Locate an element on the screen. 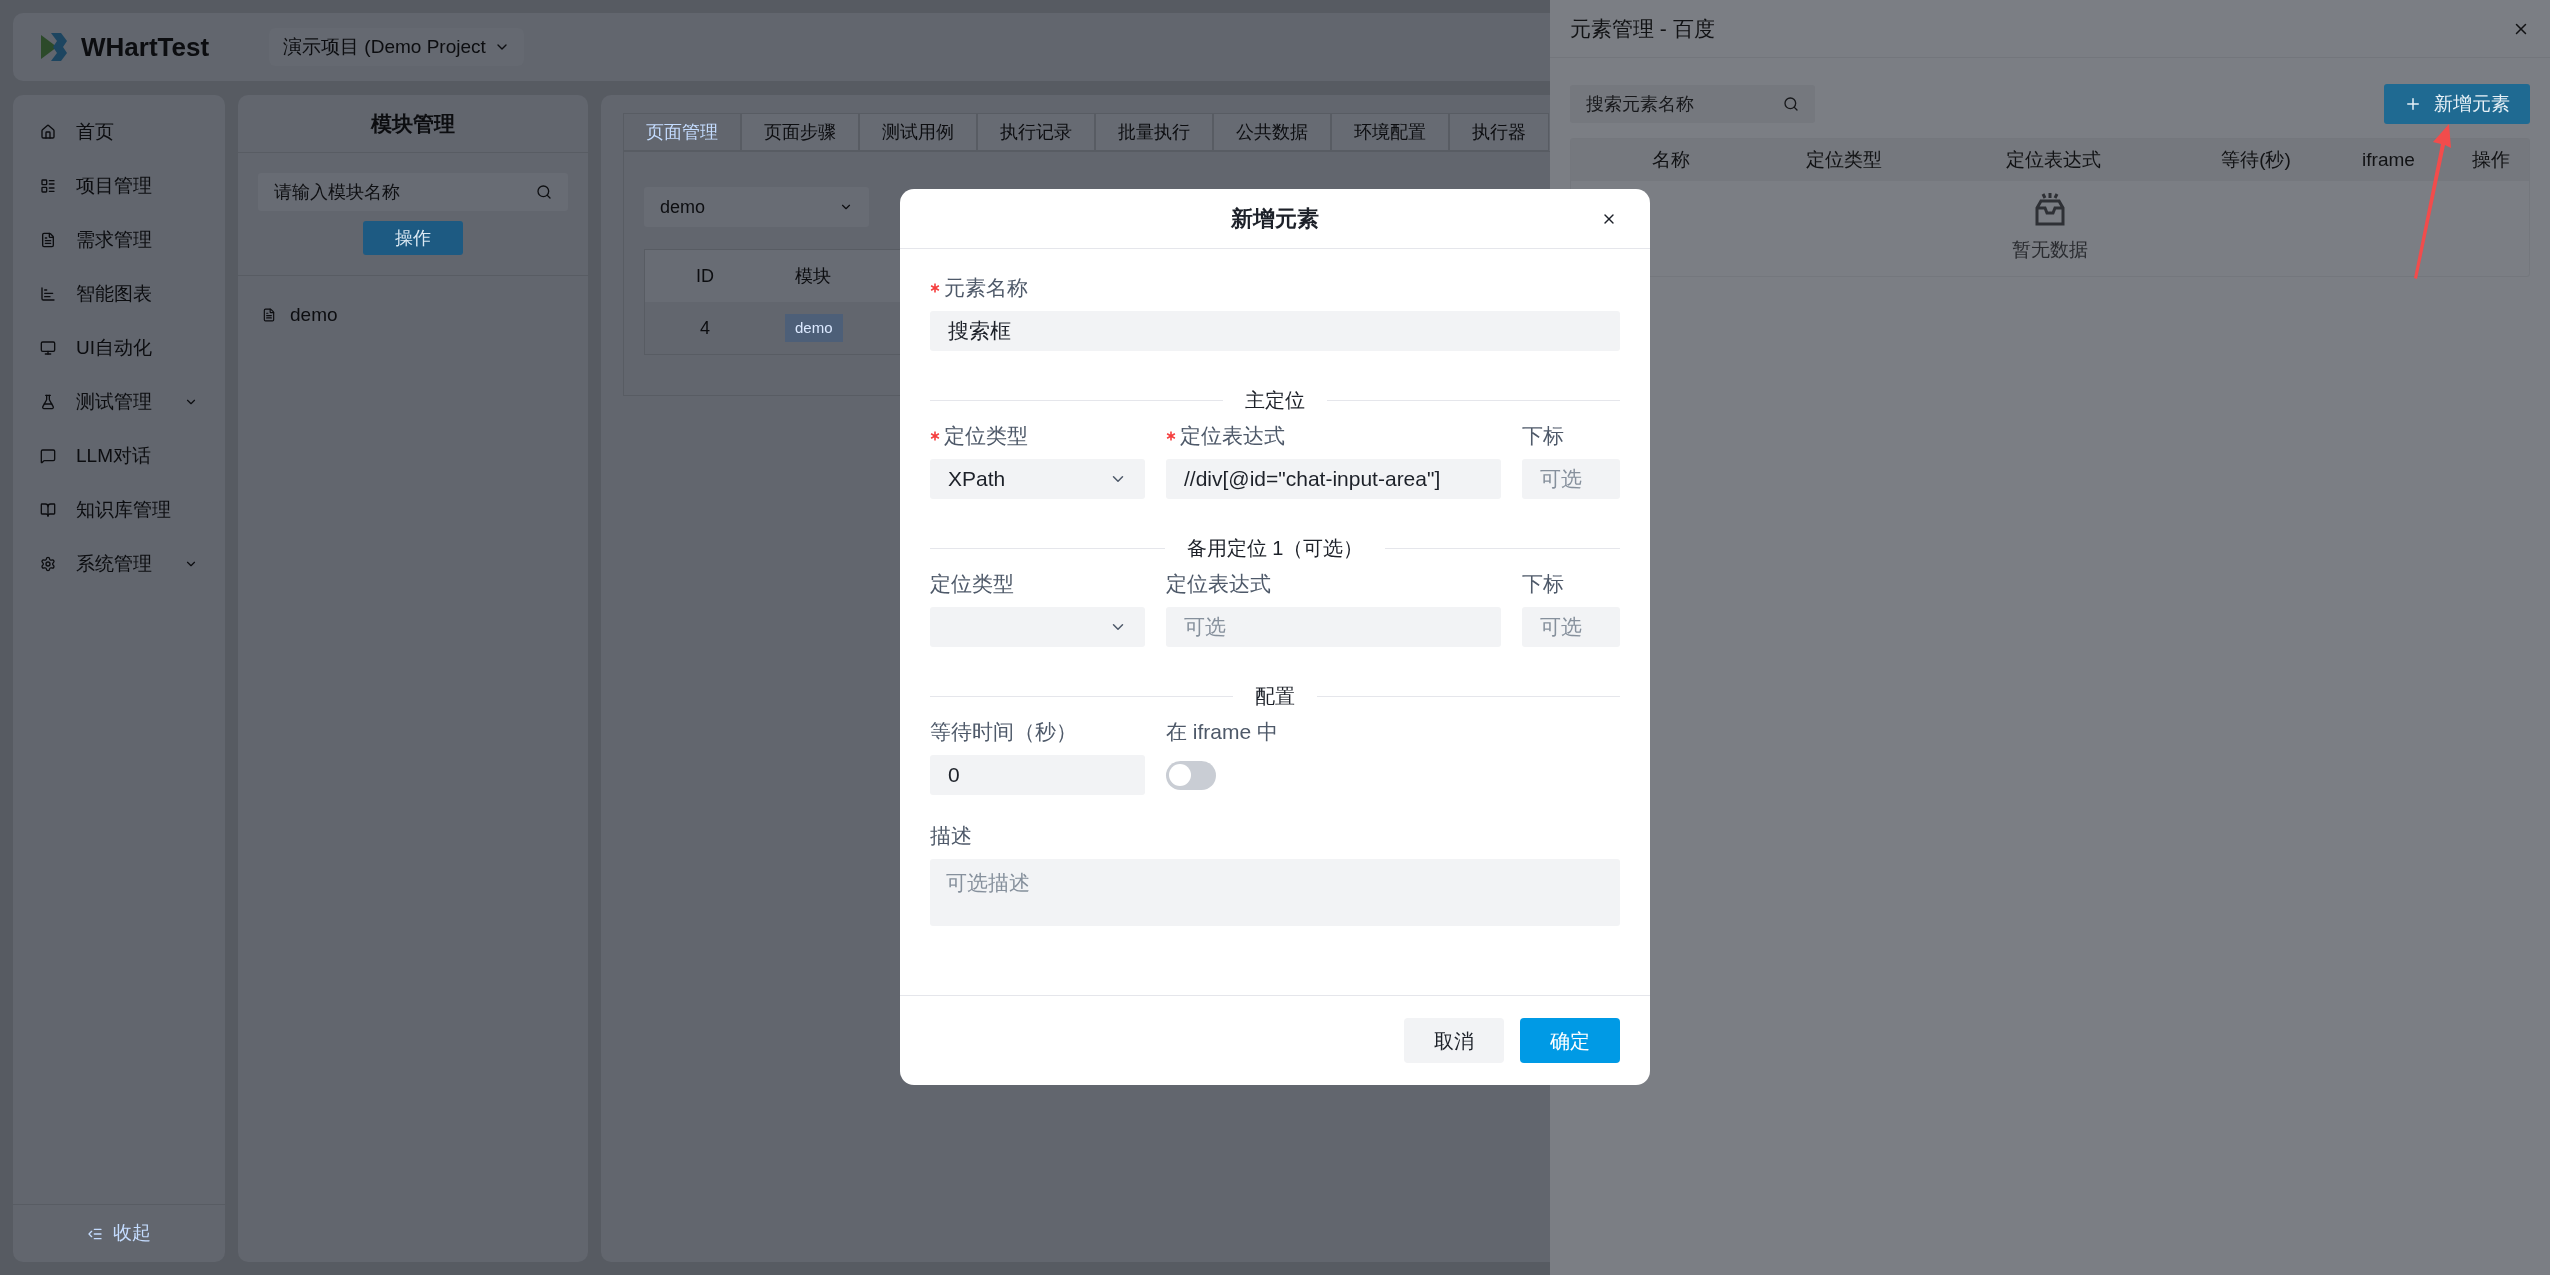 This screenshot has height=1275, width=2550. table-cell-text: 4 is located at coordinates (705, 328).